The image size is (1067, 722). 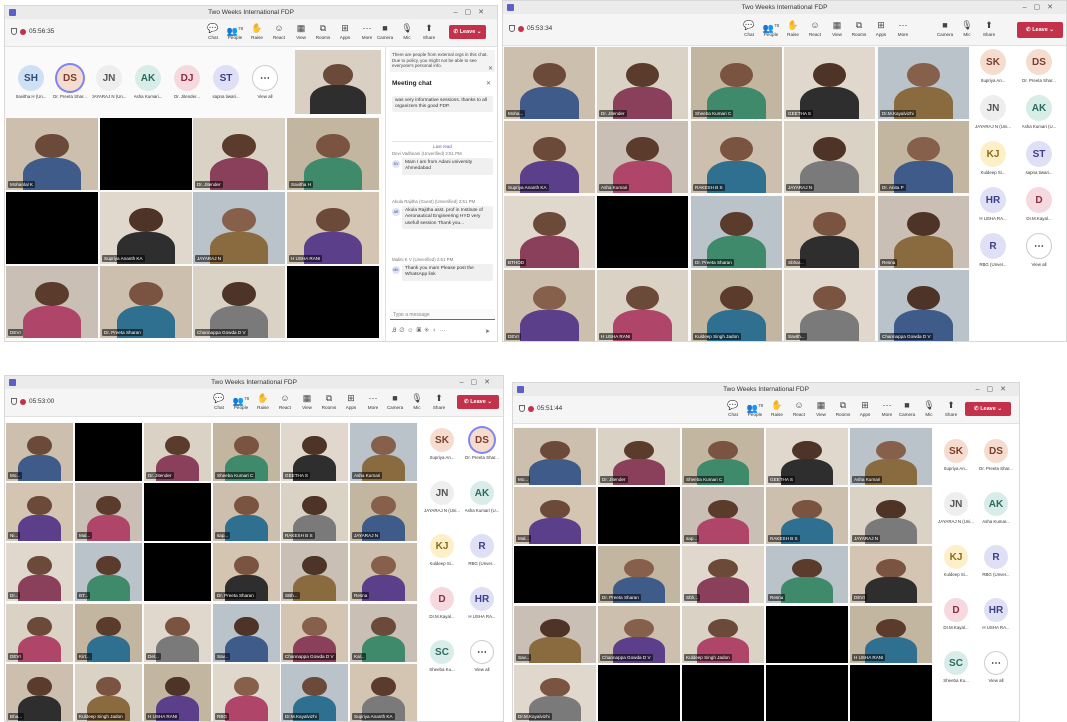 I want to click on video-tile: Mohanlal K, so click(x=52, y=154).